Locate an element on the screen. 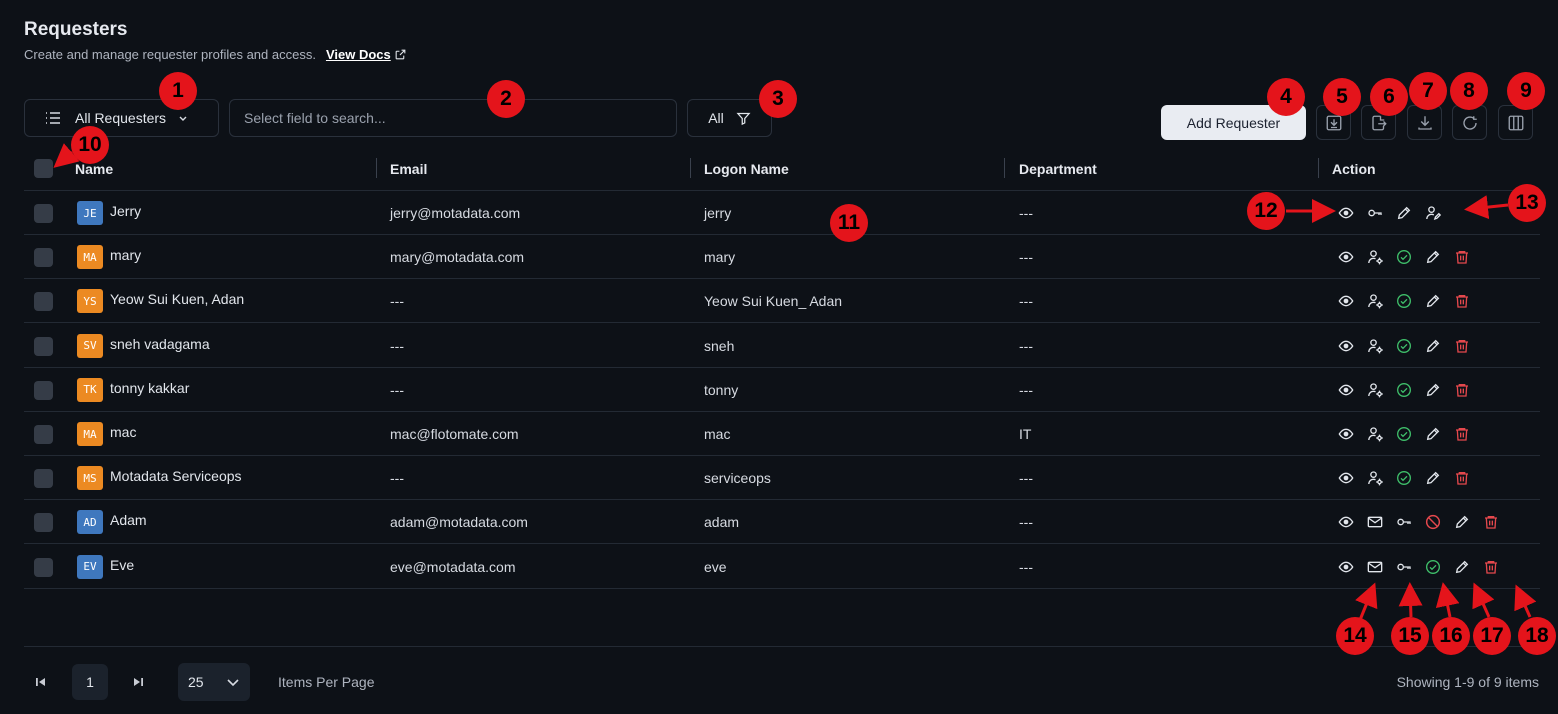 The image size is (1558, 714). annotation-callout: 14 is located at coordinates (1355, 636).